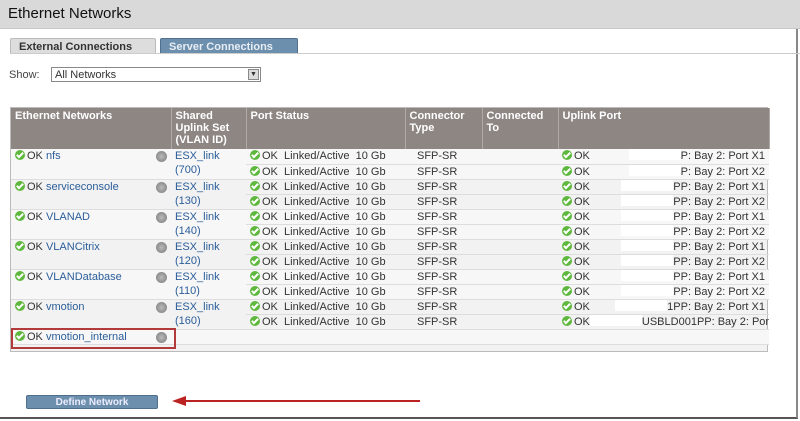 This screenshot has height=421, width=800. What do you see at coordinates (91, 194) in the screenshot?
I see `network-cell: OK serviceconsole` at bounding box center [91, 194].